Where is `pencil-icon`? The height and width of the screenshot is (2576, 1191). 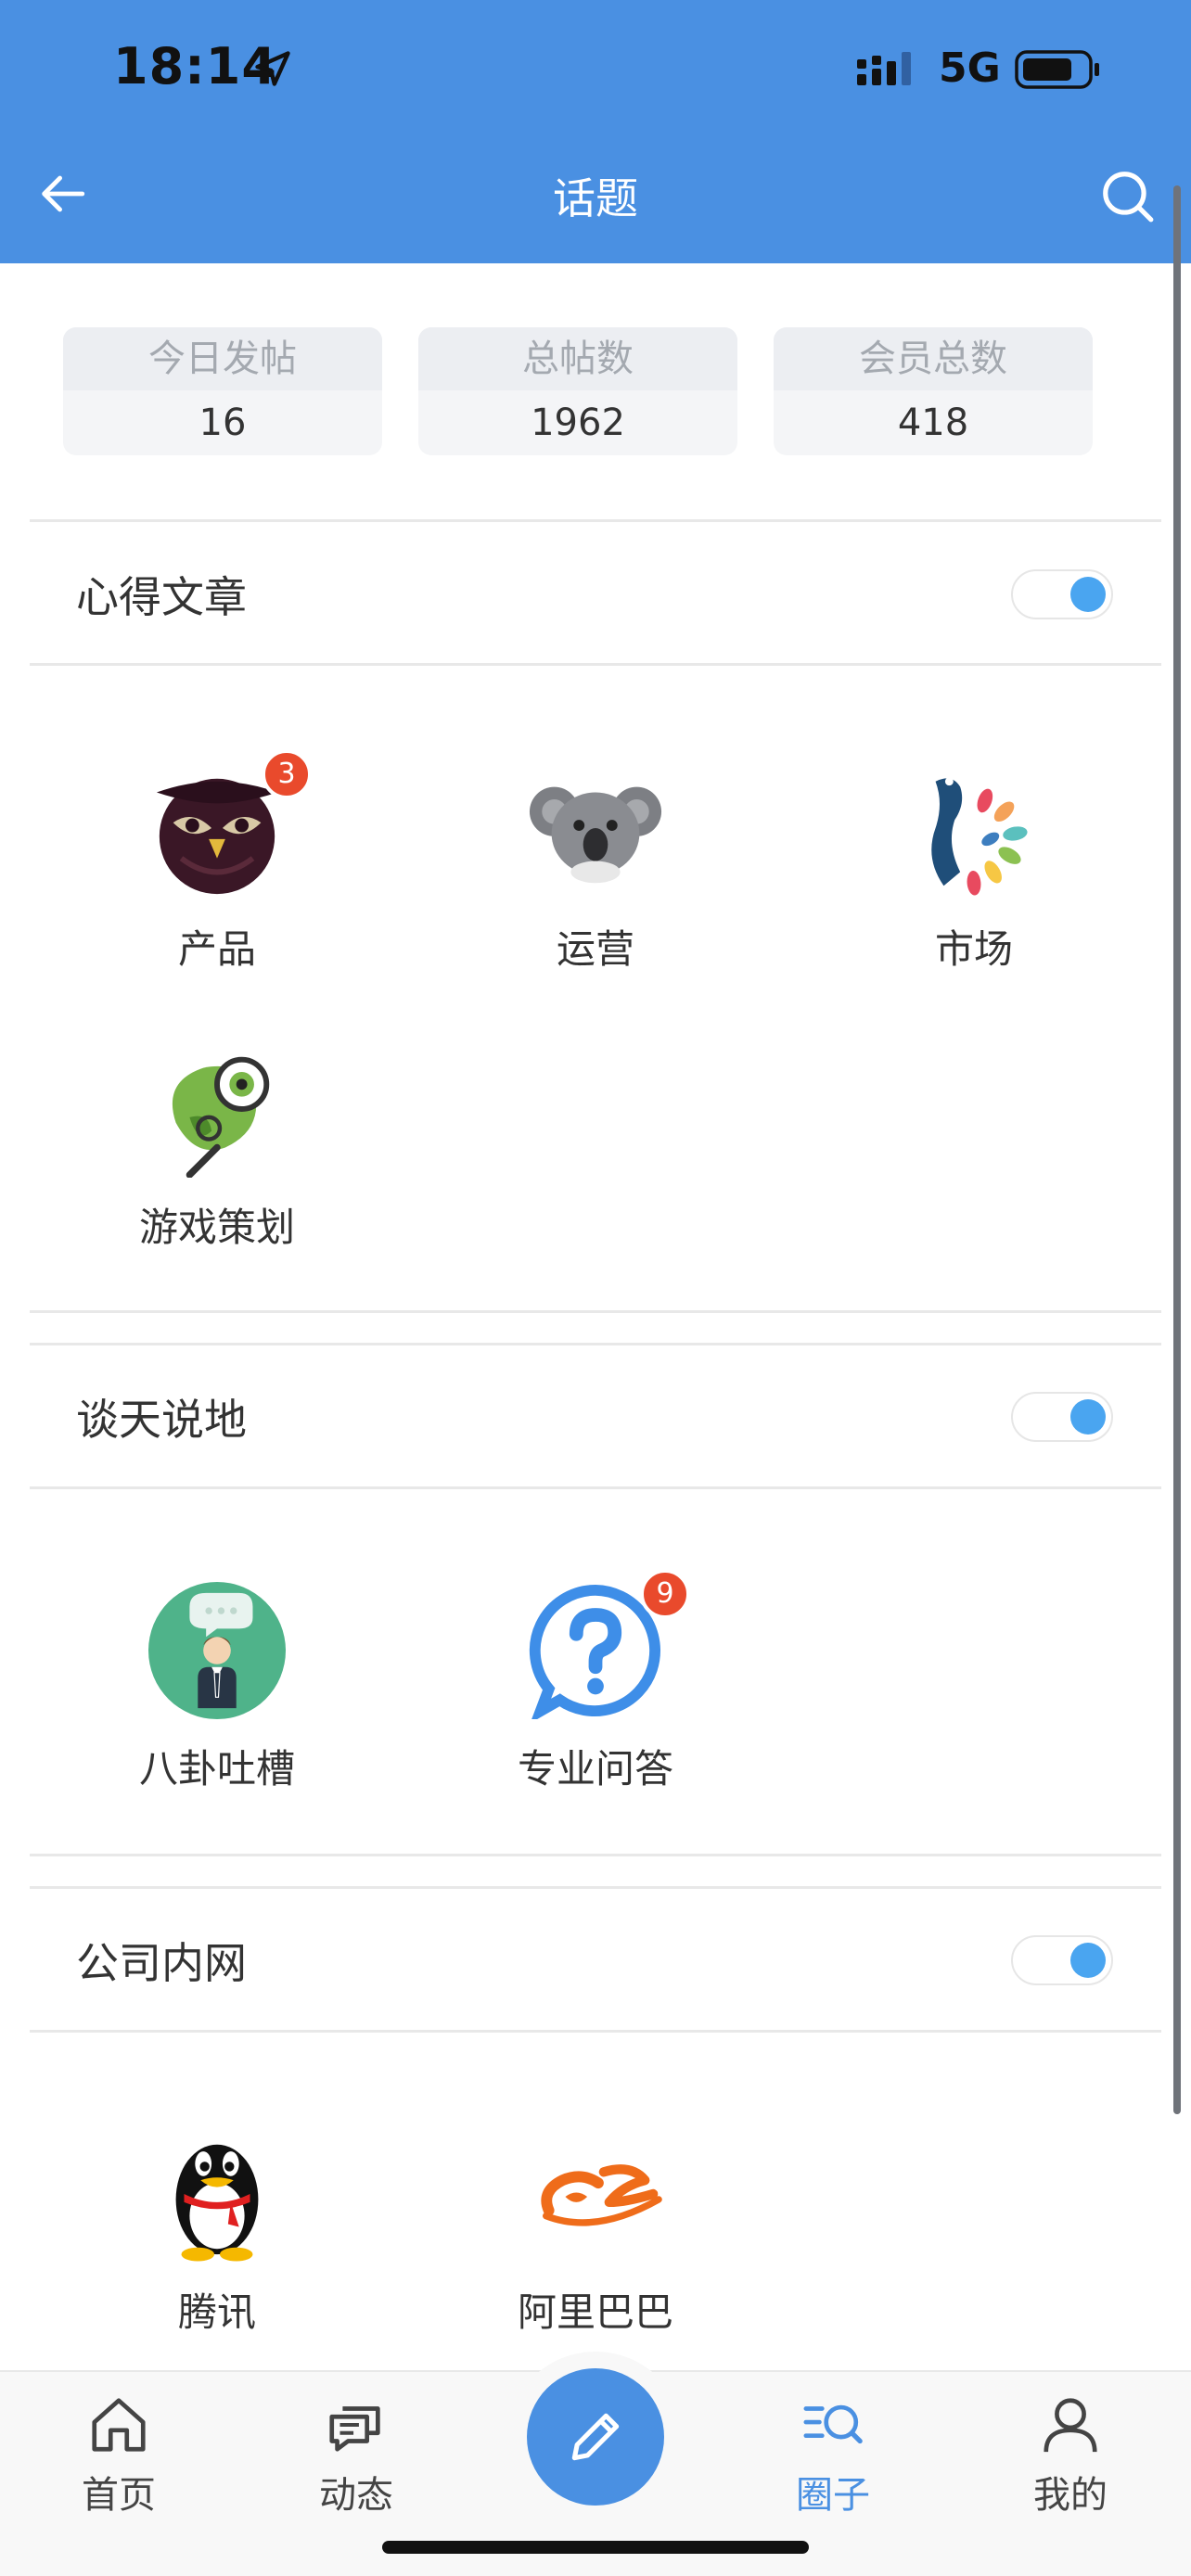
pencil-icon is located at coordinates (595, 2437).